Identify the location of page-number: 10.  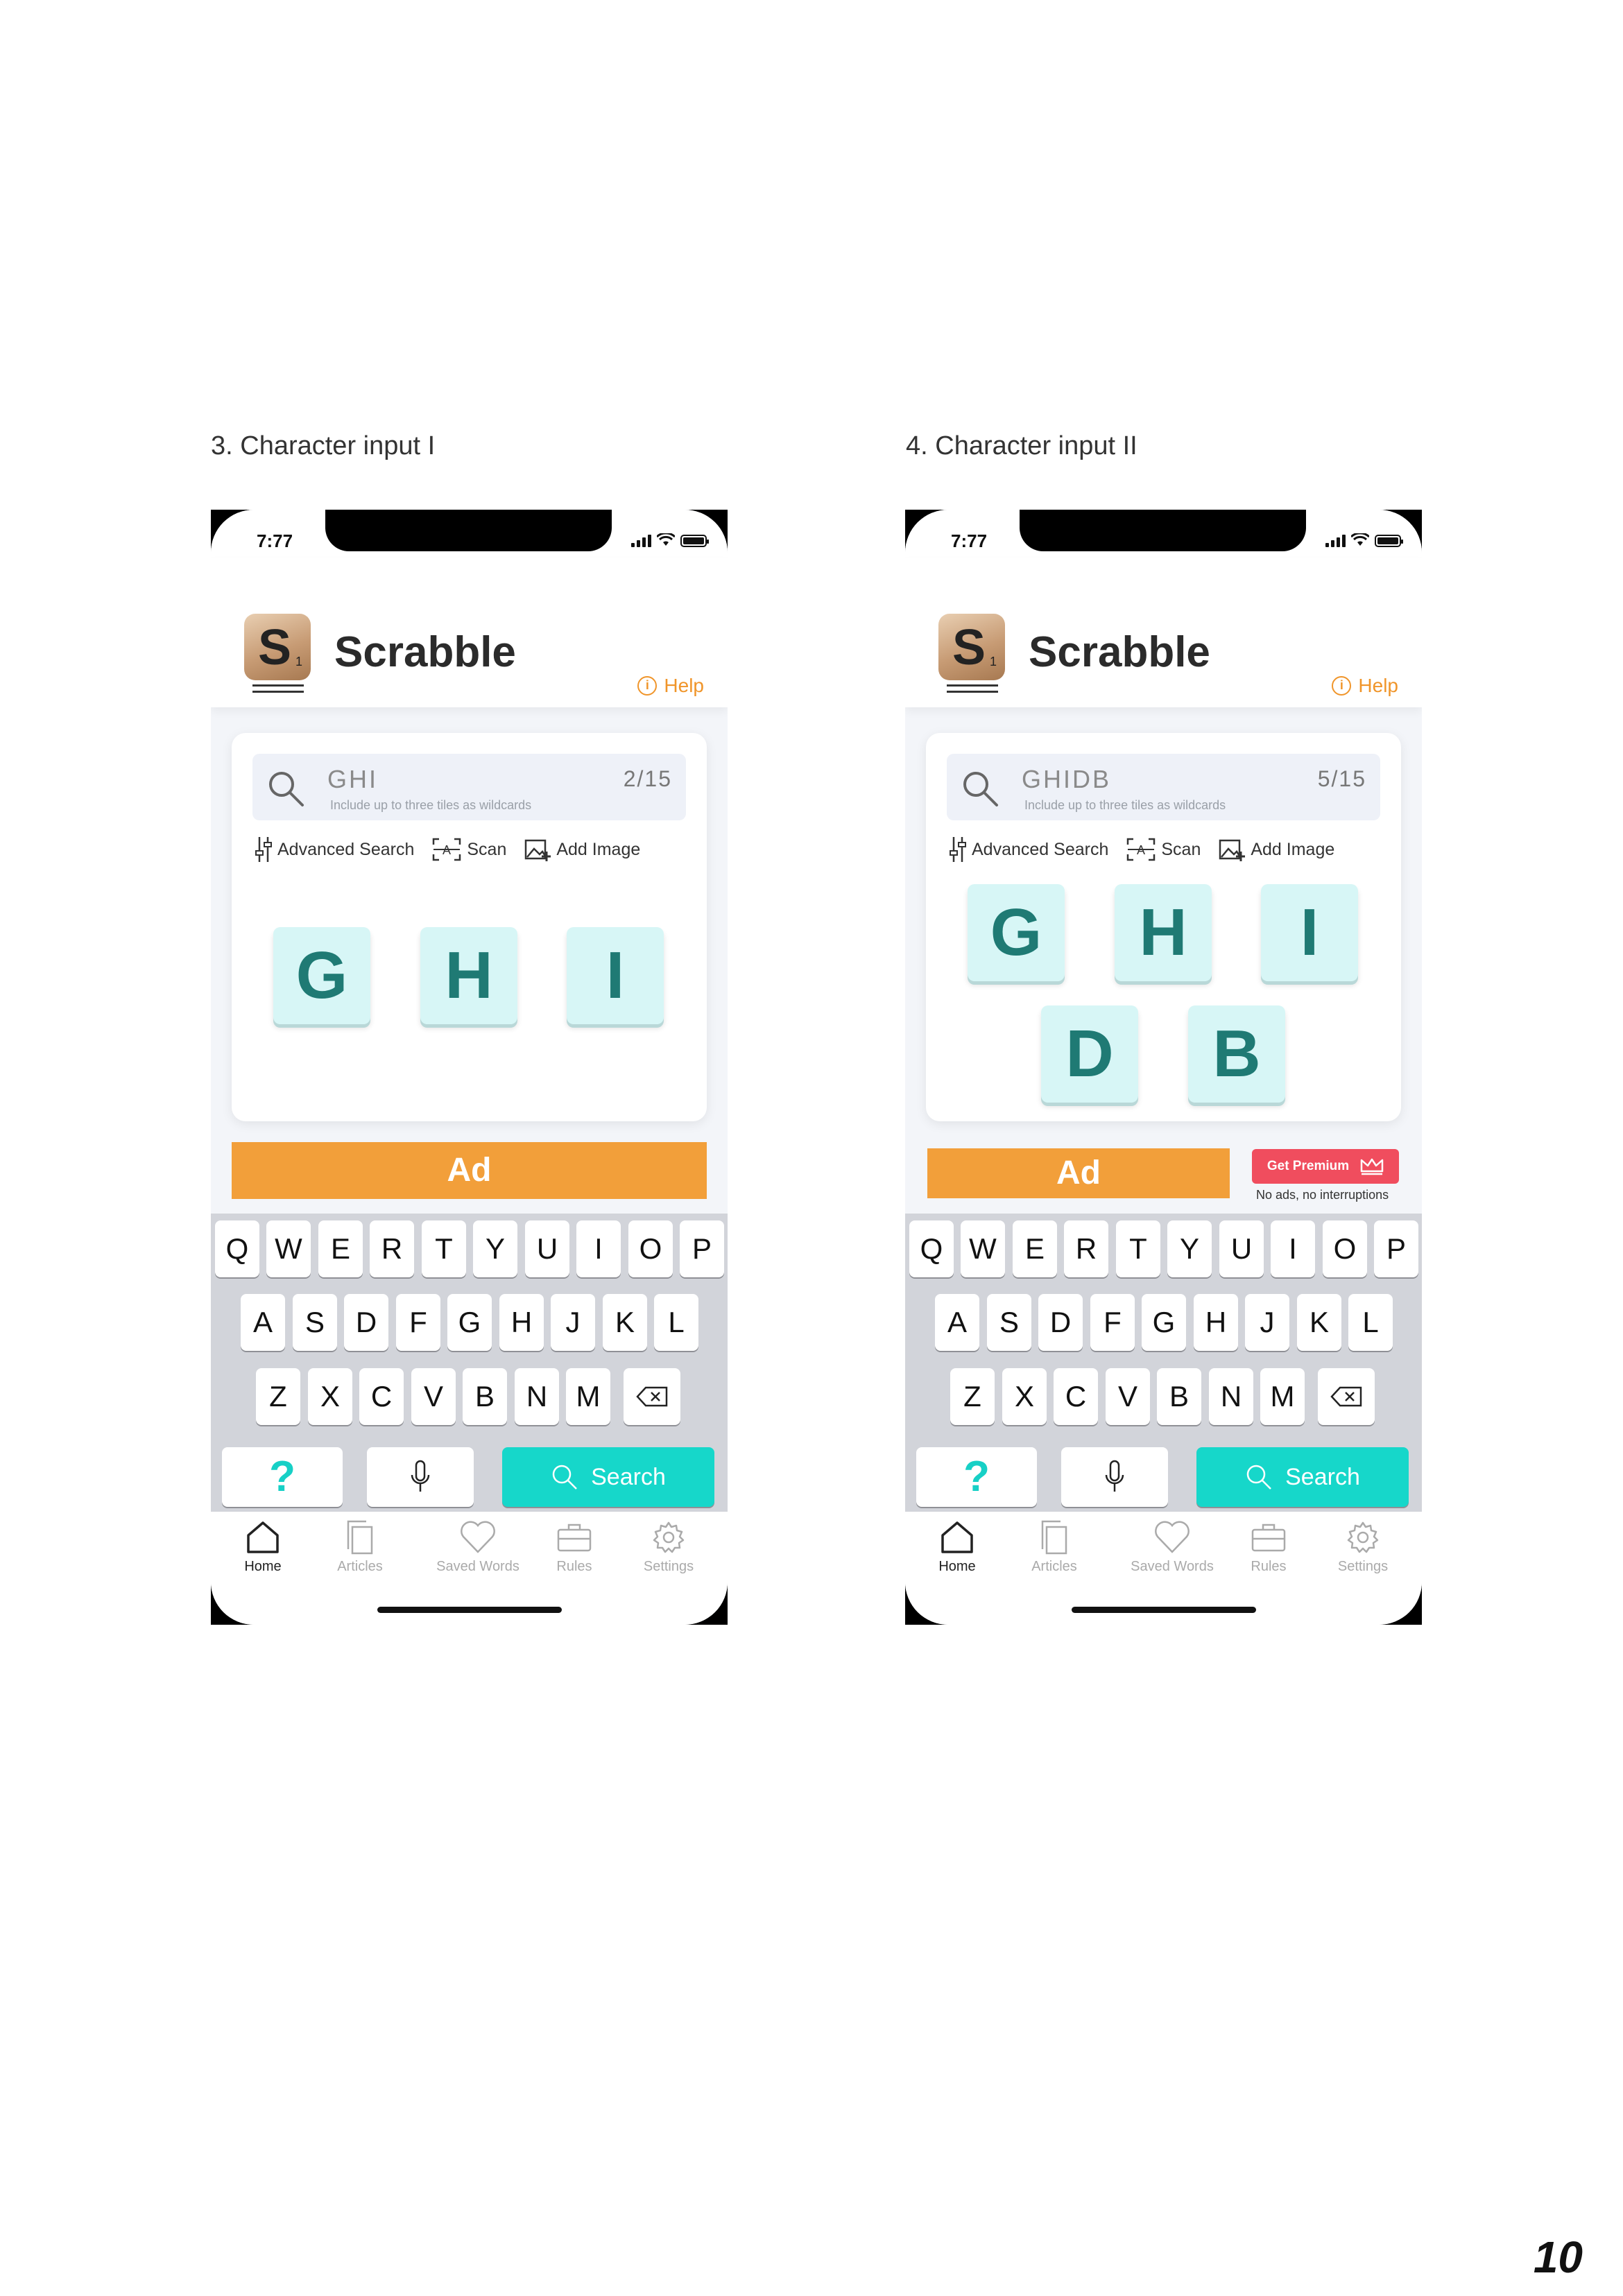
(1558, 2257).